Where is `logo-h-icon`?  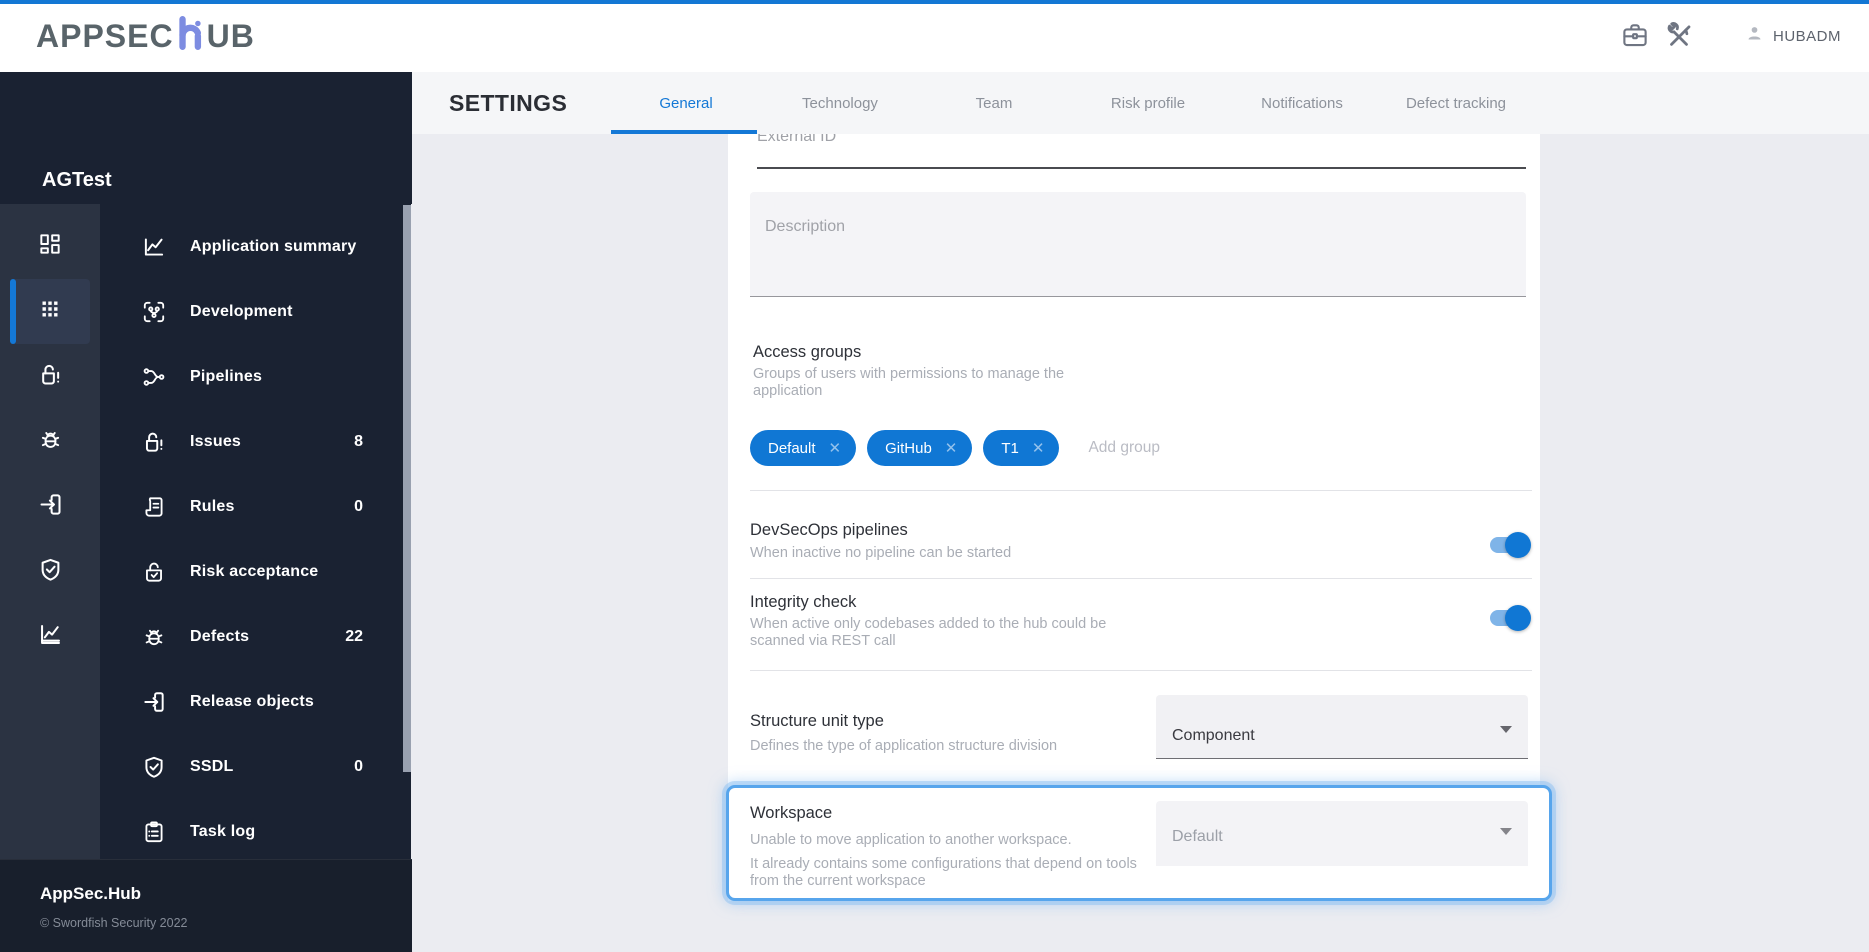 logo-h-icon is located at coordinates (190, 36).